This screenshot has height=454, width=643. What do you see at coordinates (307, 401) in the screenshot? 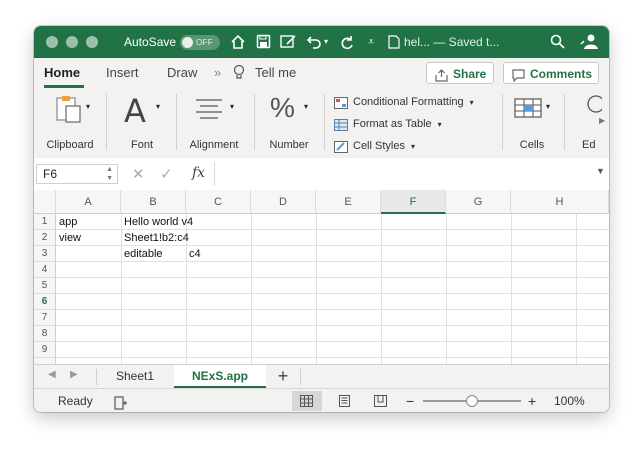
I see `normal-view-button` at bounding box center [307, 401].